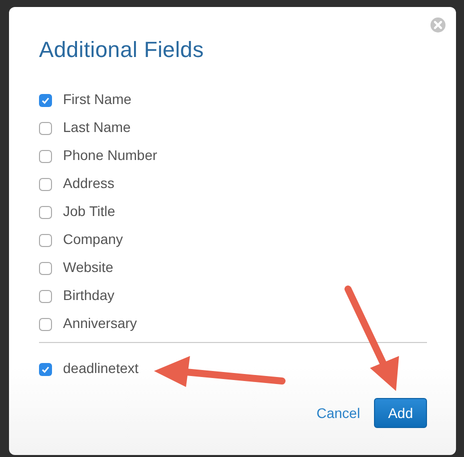 Image resolution: width=464 pixels, height=457 pixels. I want to click on checkbox-label: deadlinetext, so click(101, 368).